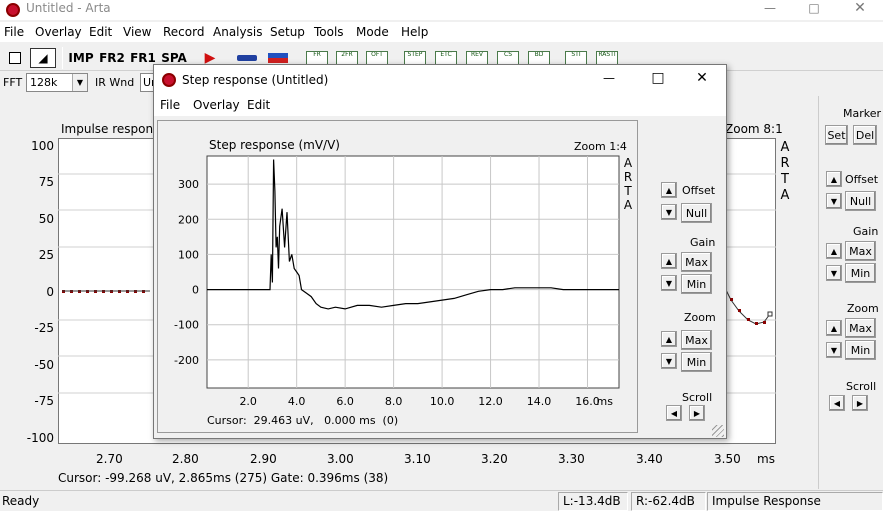  I want to click on window-title: Untitled - Arta, so click(68, 8).